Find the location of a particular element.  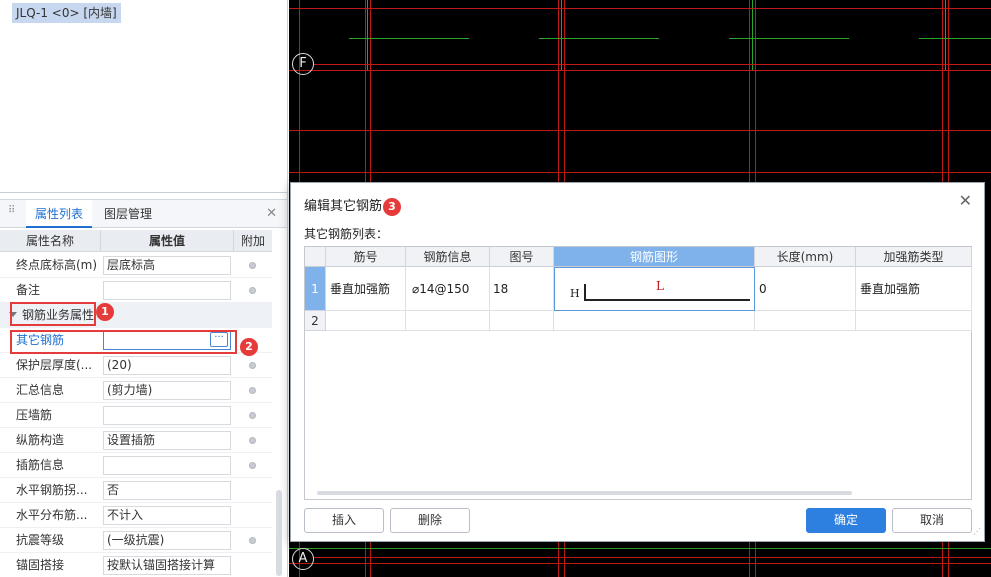

property-name: 纵筋构造 is located at coordinates (40, 440).